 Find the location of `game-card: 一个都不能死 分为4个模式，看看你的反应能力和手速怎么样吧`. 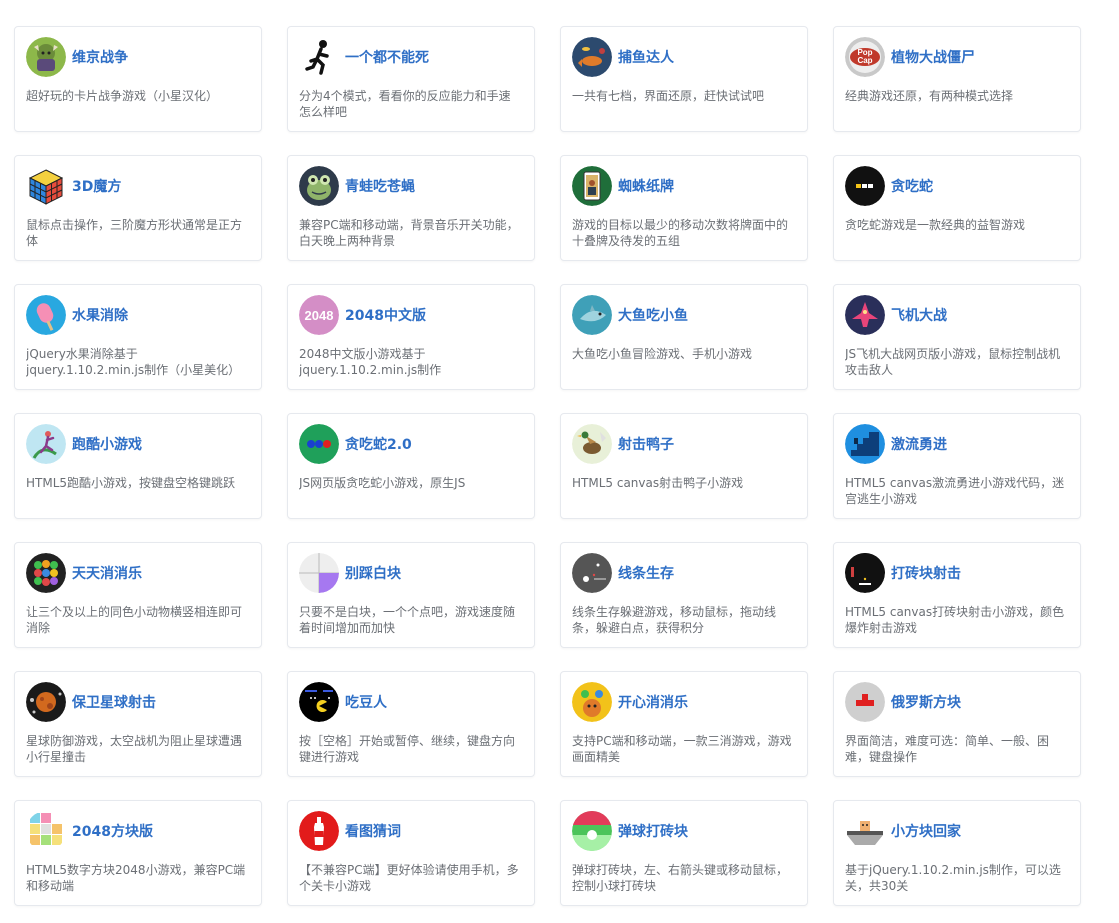

game-card: 一个都不能死 分为4个模式，看看你的反应能力和手速怎么样吧 is located at coordinates (411, 79).